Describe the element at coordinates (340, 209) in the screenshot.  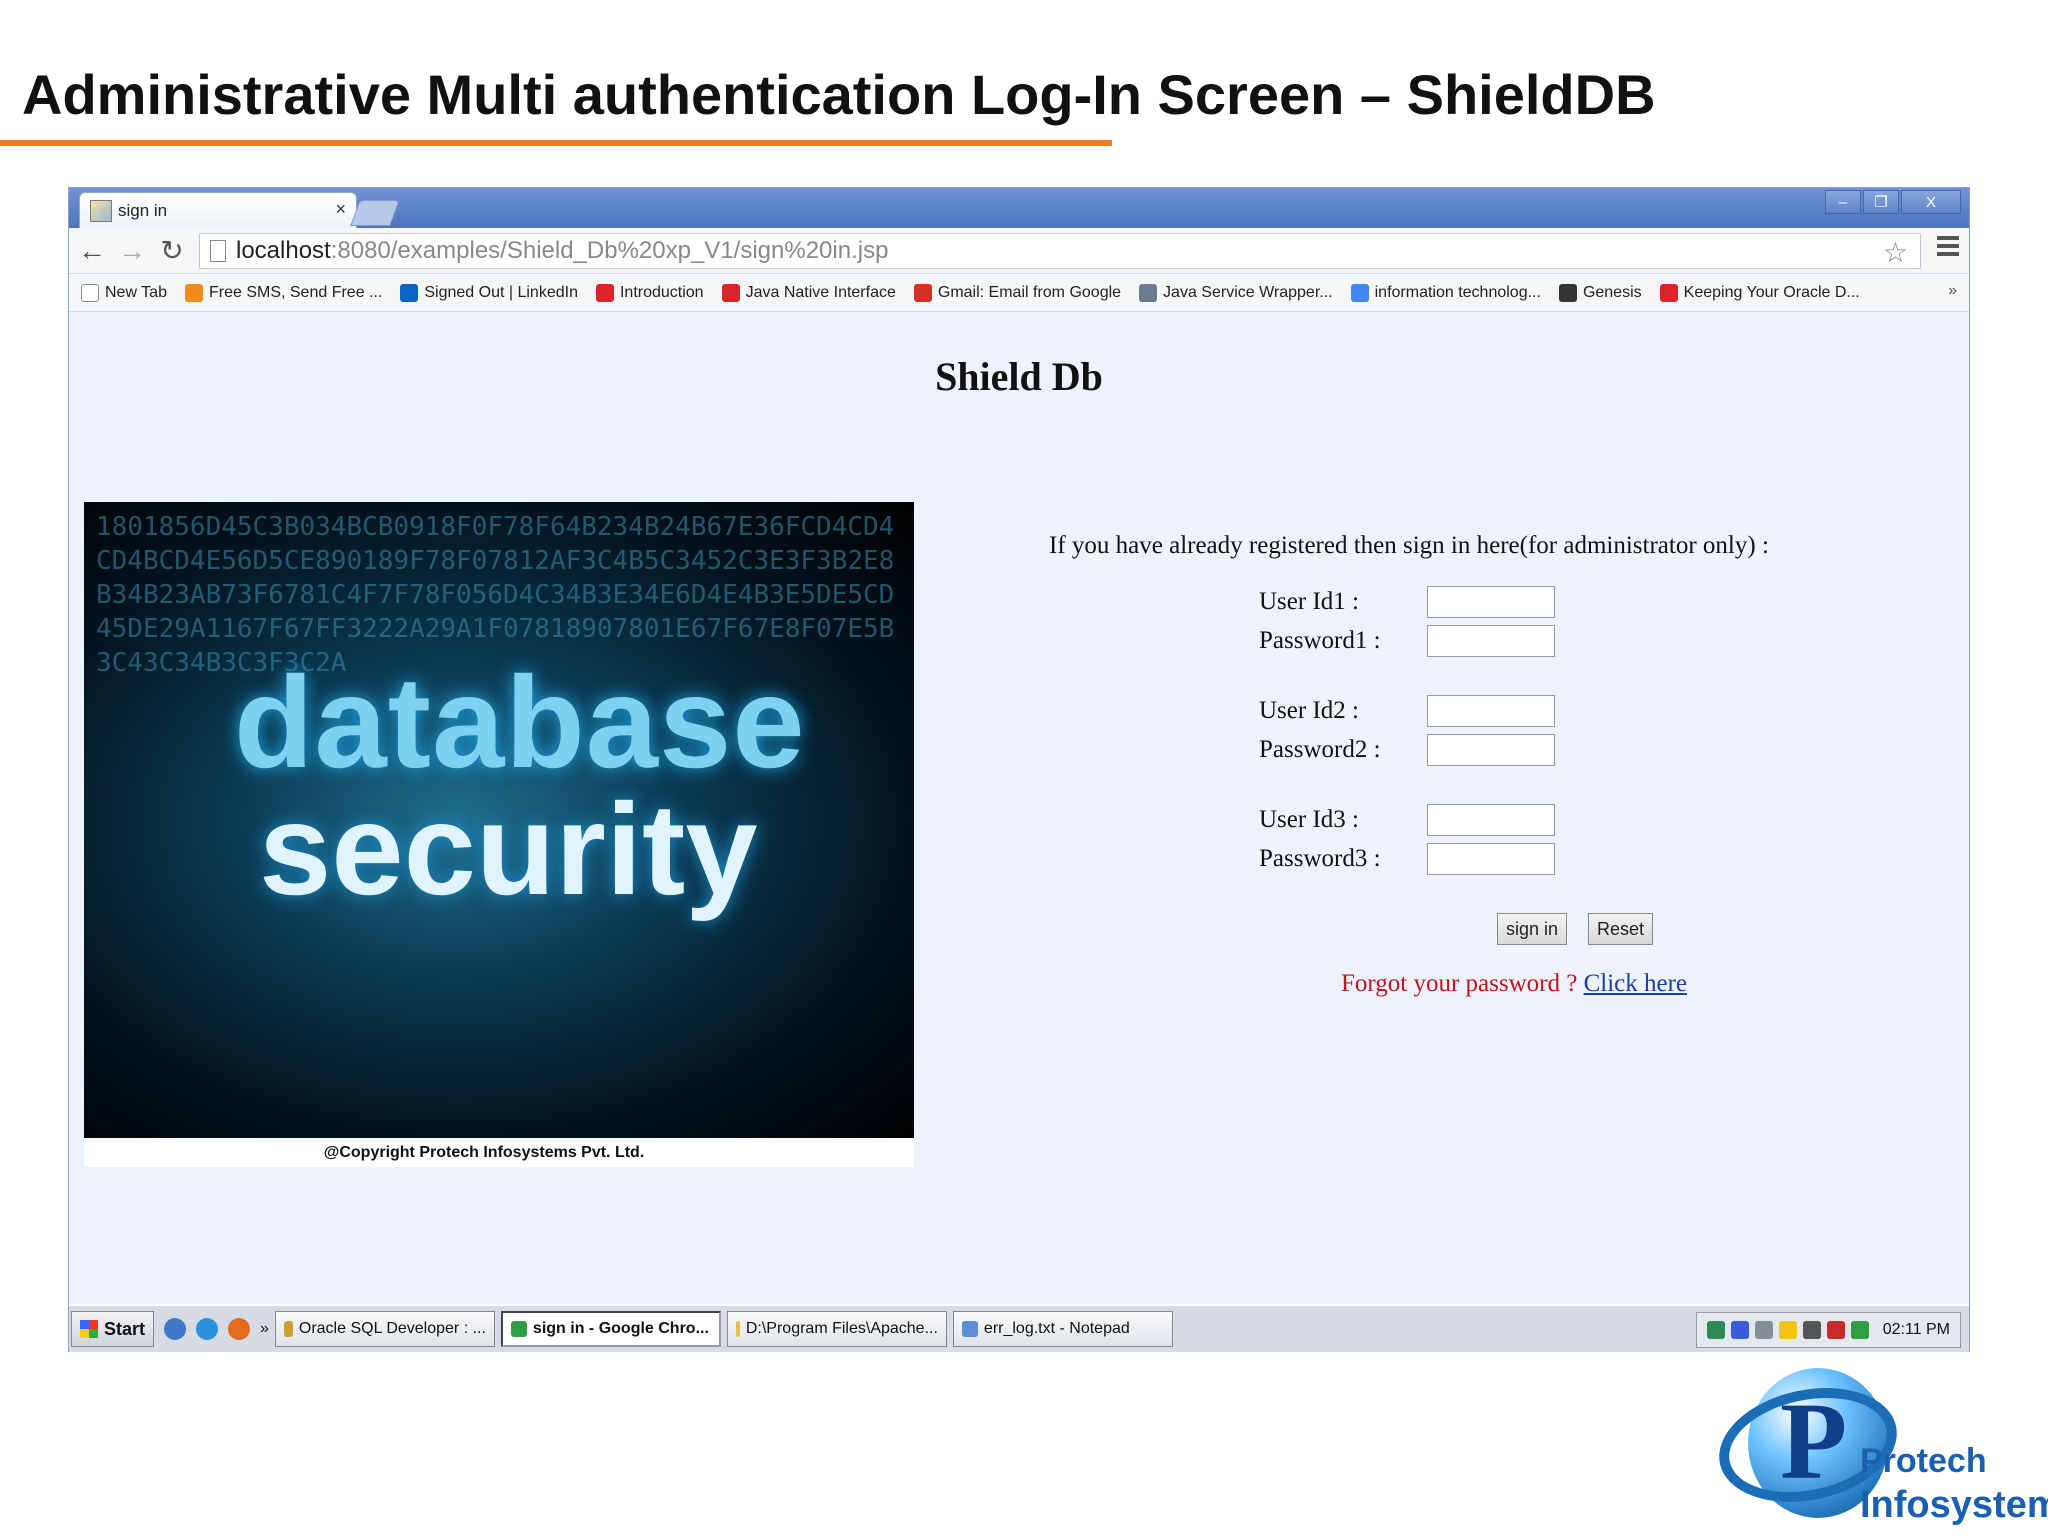
I see `close-tab-icon: ×` at that location.